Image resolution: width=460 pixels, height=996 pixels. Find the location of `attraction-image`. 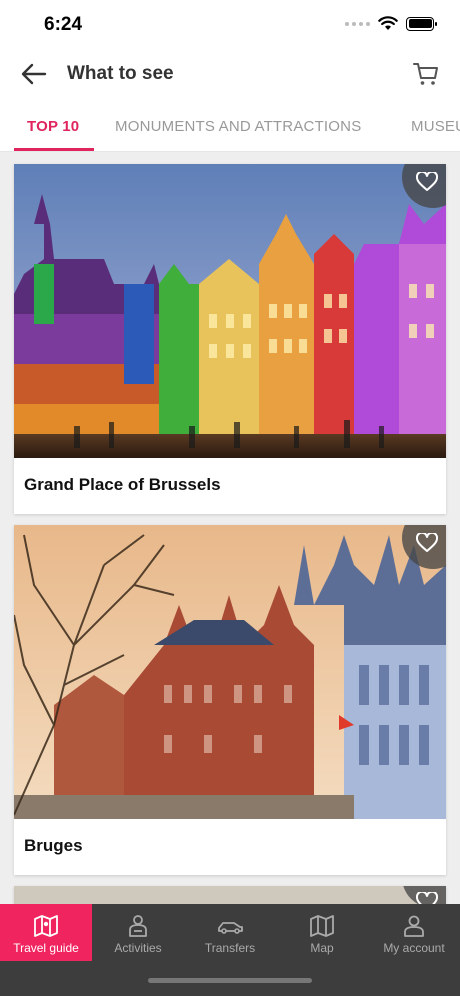

attraction-image is located at coordinates (230, 895).